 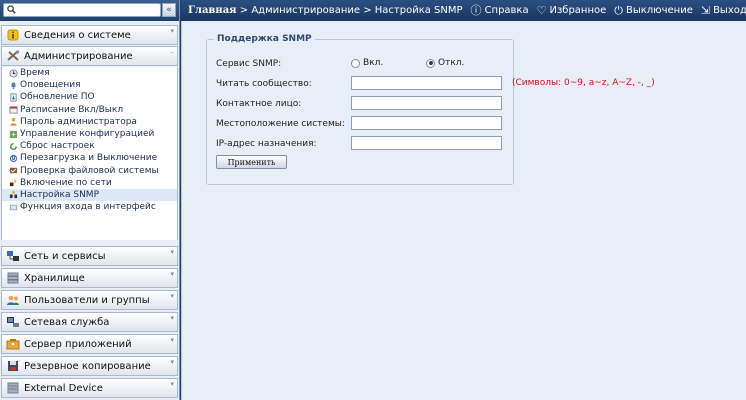 I want to click on menu-item-config-management: Управление конфигурацией, so click(x=89, y=134).